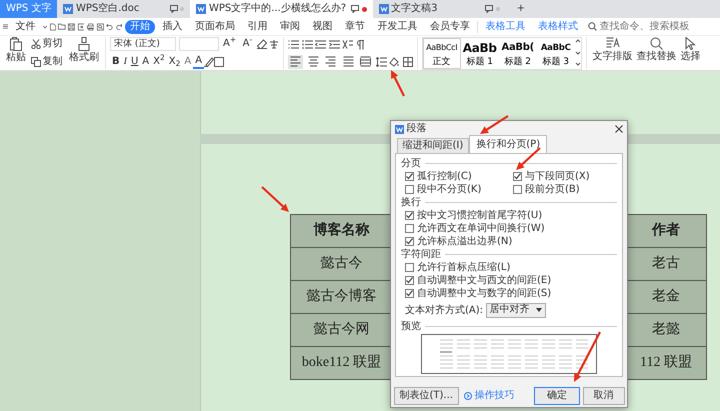  What do you see at coordinates (330, 61) in the screenshot?
I see `align-right-button` at bounding box center [330, 61].